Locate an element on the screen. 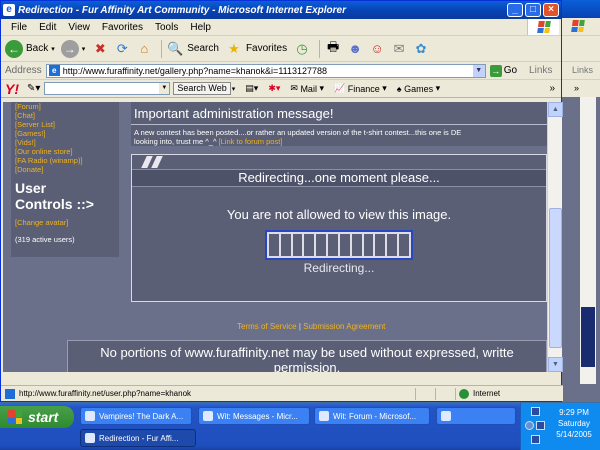  background-window-title-bar is located at coordinates (581, 9).